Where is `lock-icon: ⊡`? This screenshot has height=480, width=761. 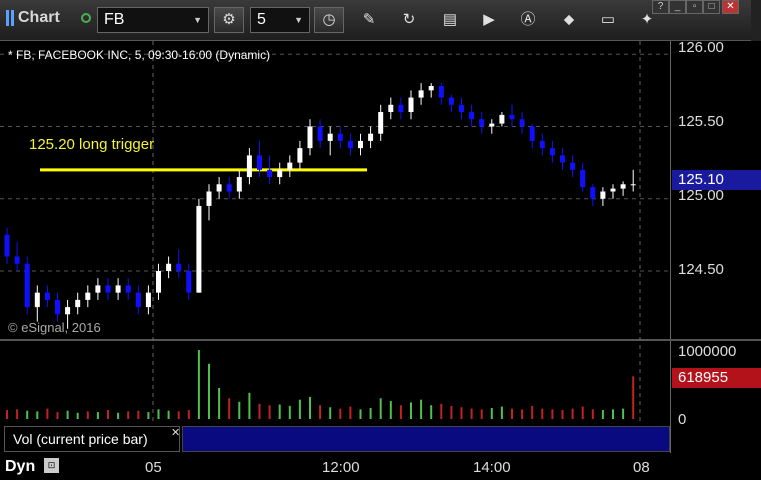
lock-icon: ⊡ is located at coordinates (51, 465).